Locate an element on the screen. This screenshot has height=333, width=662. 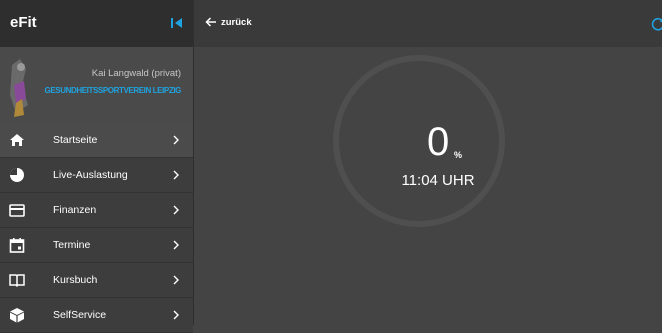
avatar is located at coordinates (19, 87).